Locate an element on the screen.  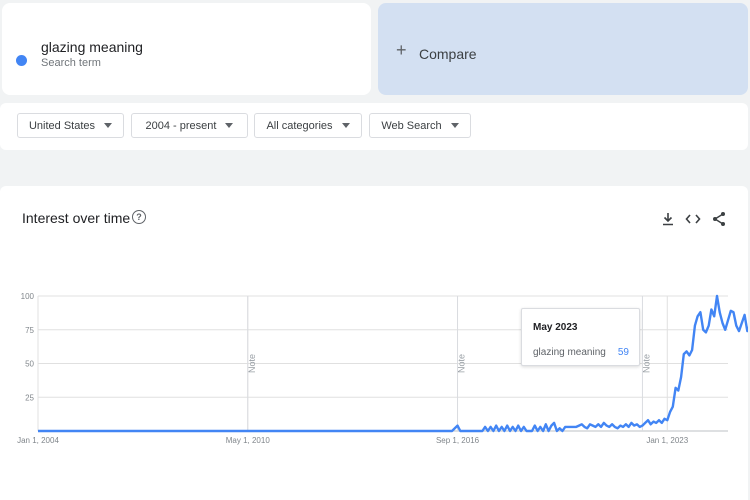
category-dropdown: All categories is located at coordinates (308, 125).